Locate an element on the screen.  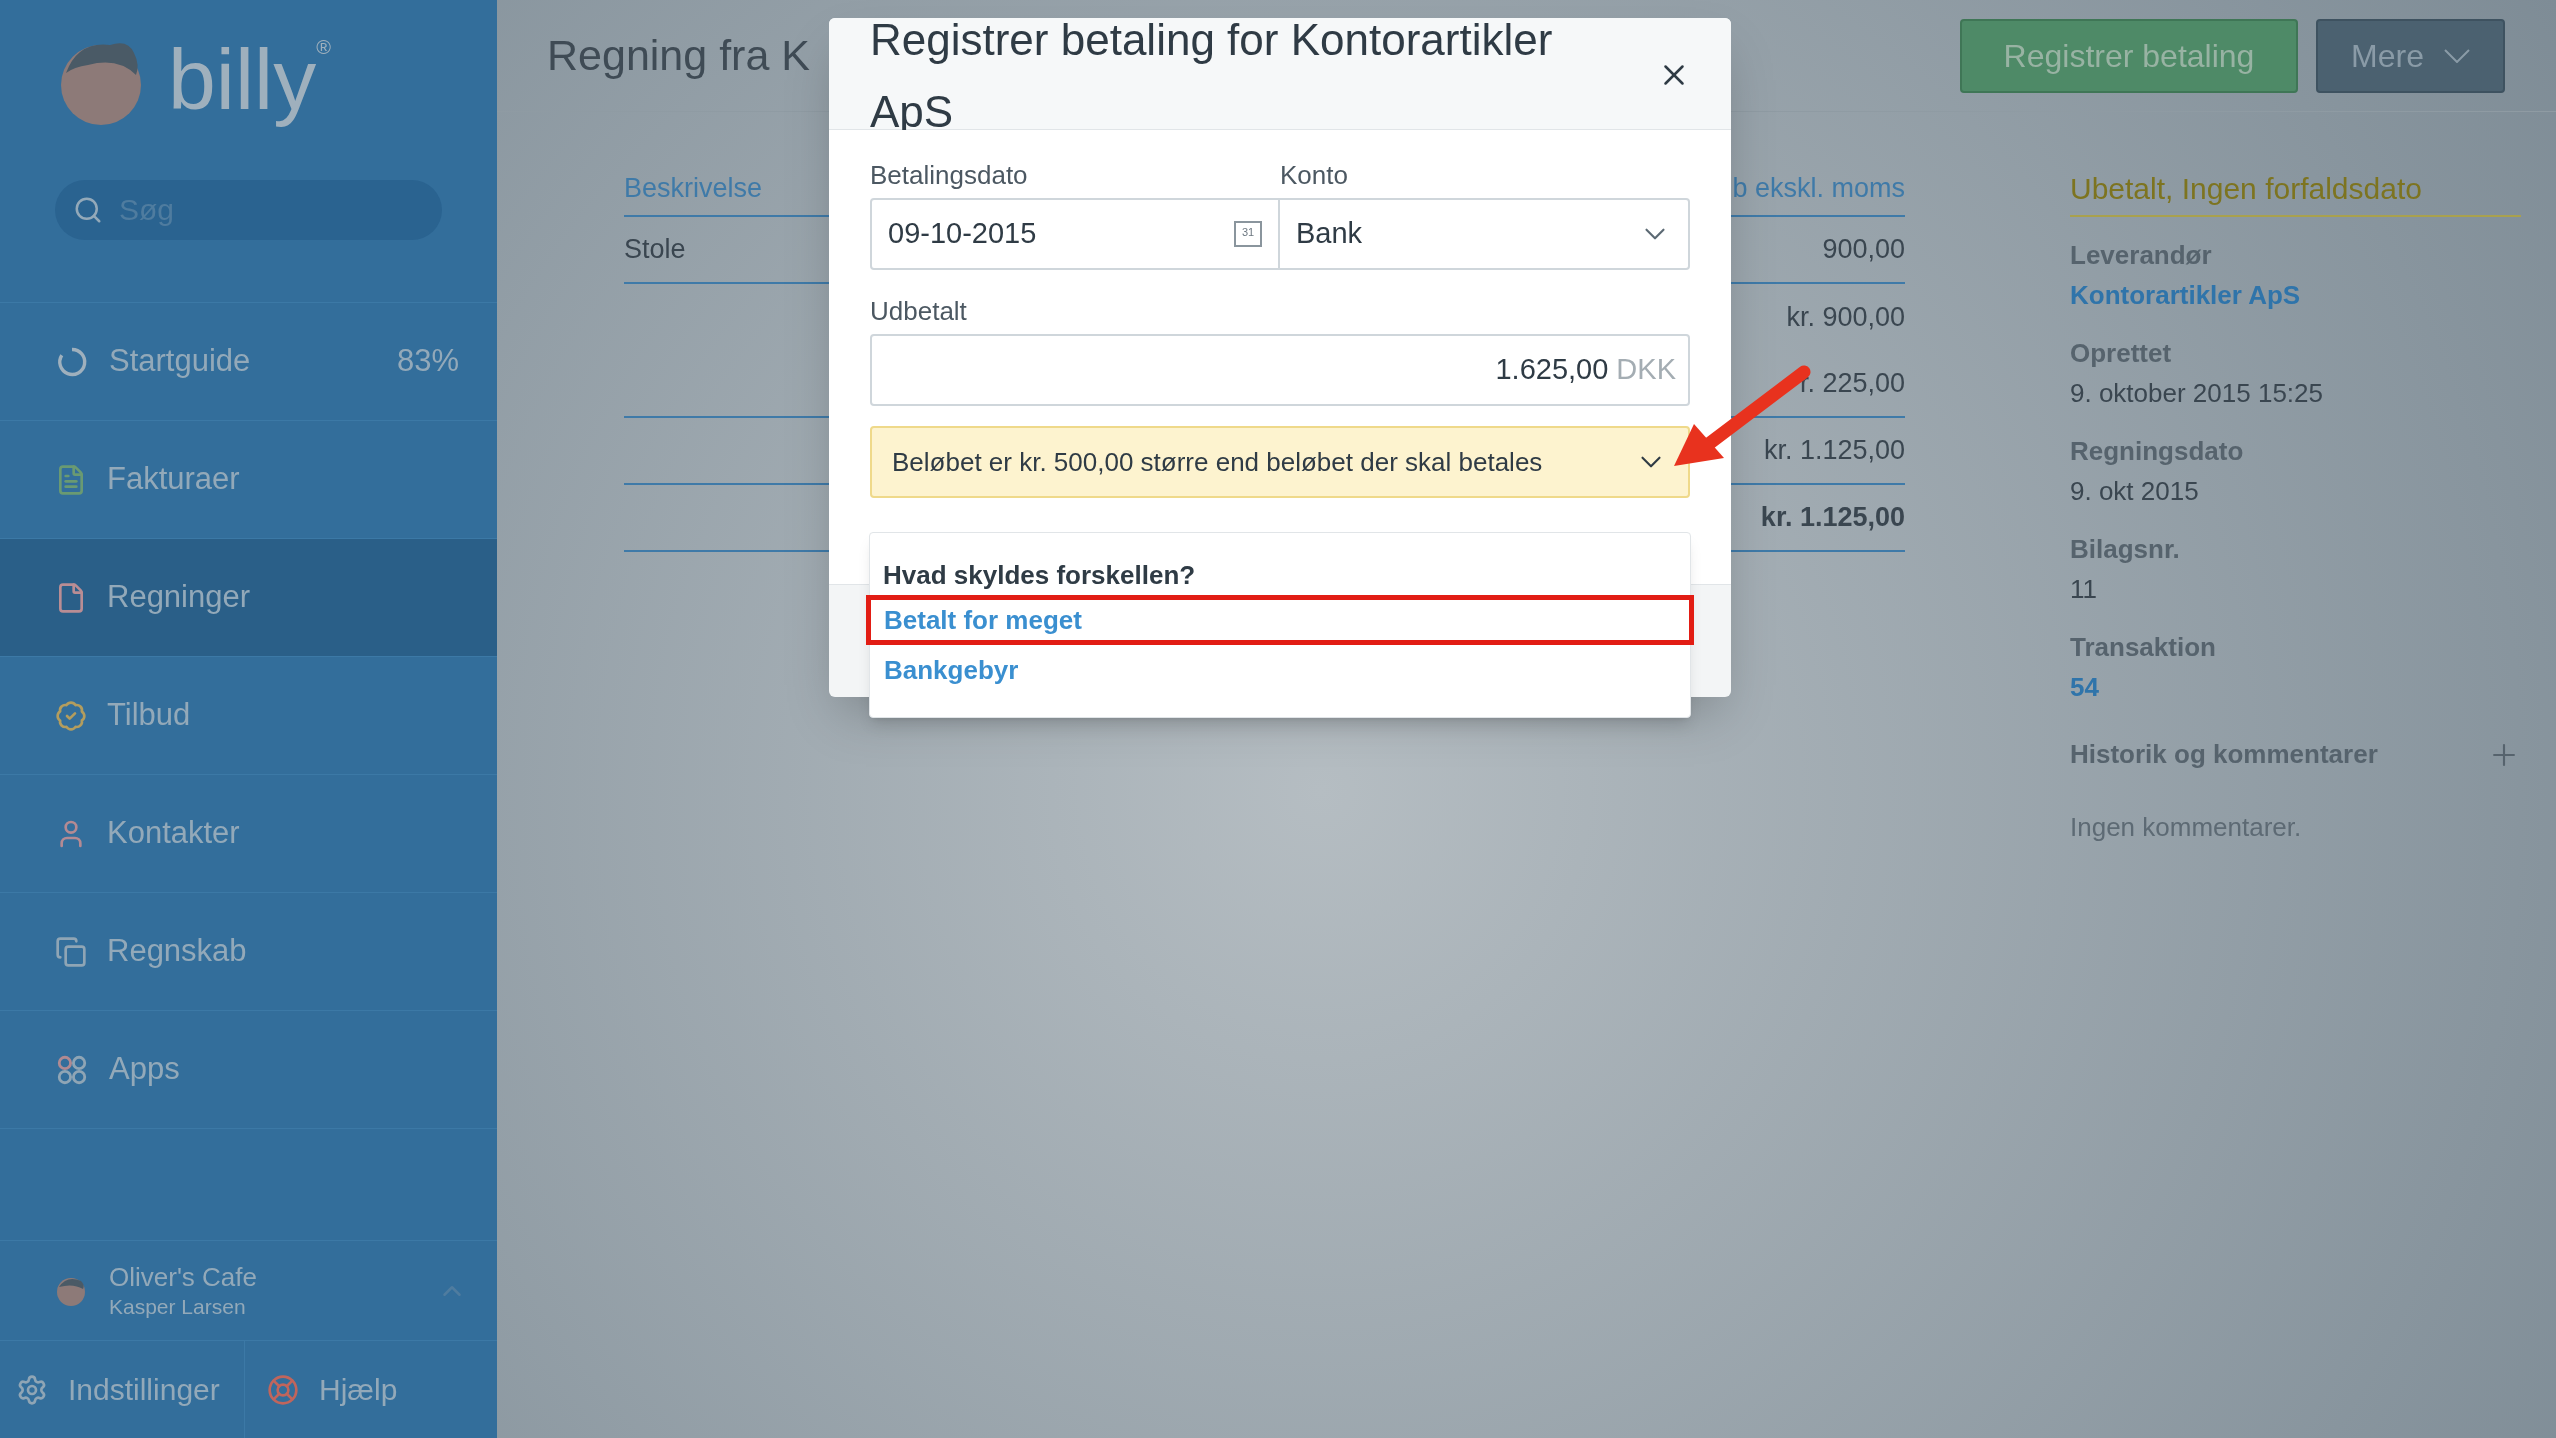
field-label: Udbetalt is located at coordinates (919, 311).